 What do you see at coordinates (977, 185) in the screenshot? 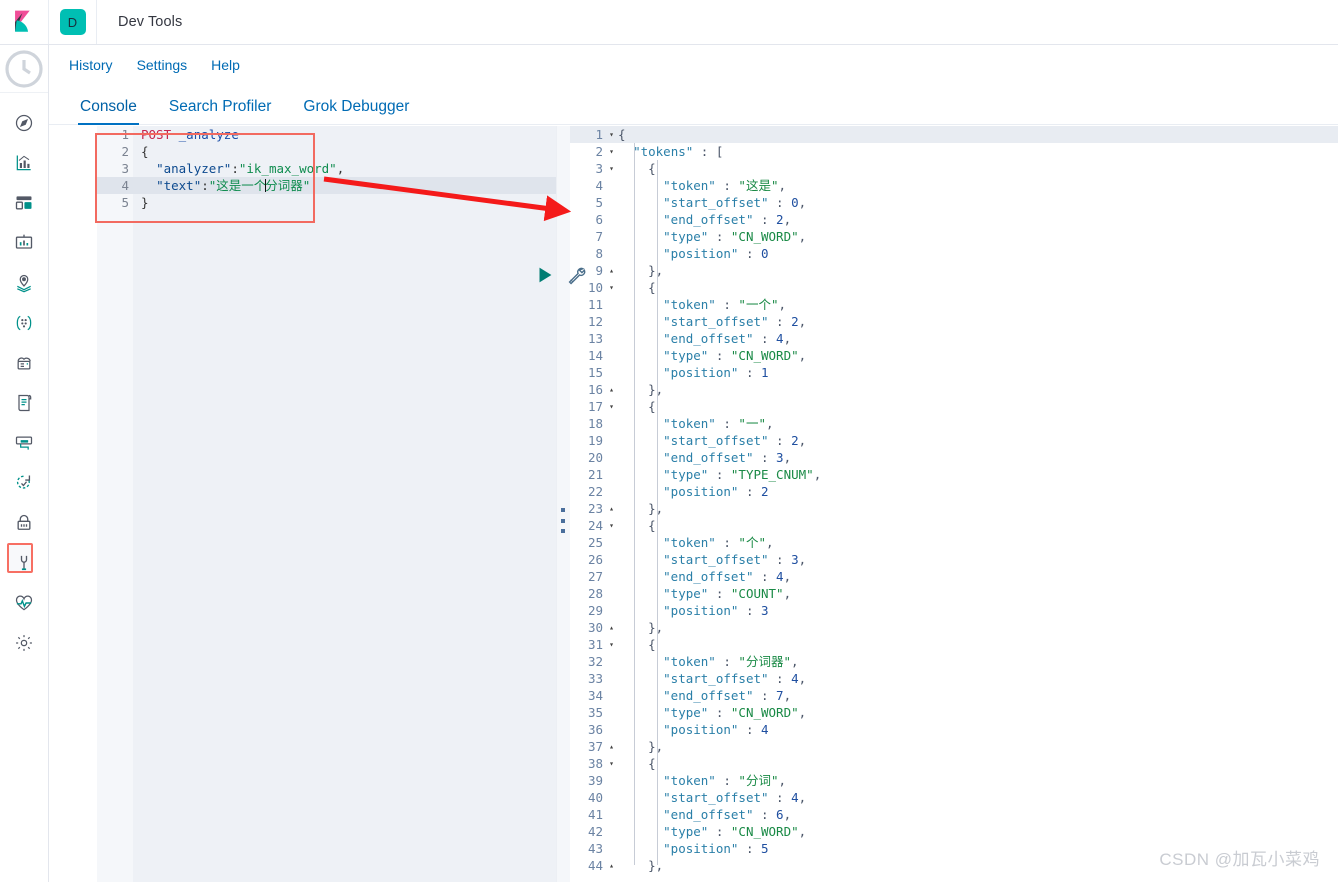
I see `response-json-line: "token" : "这是",` at bounding box center [977, 185].